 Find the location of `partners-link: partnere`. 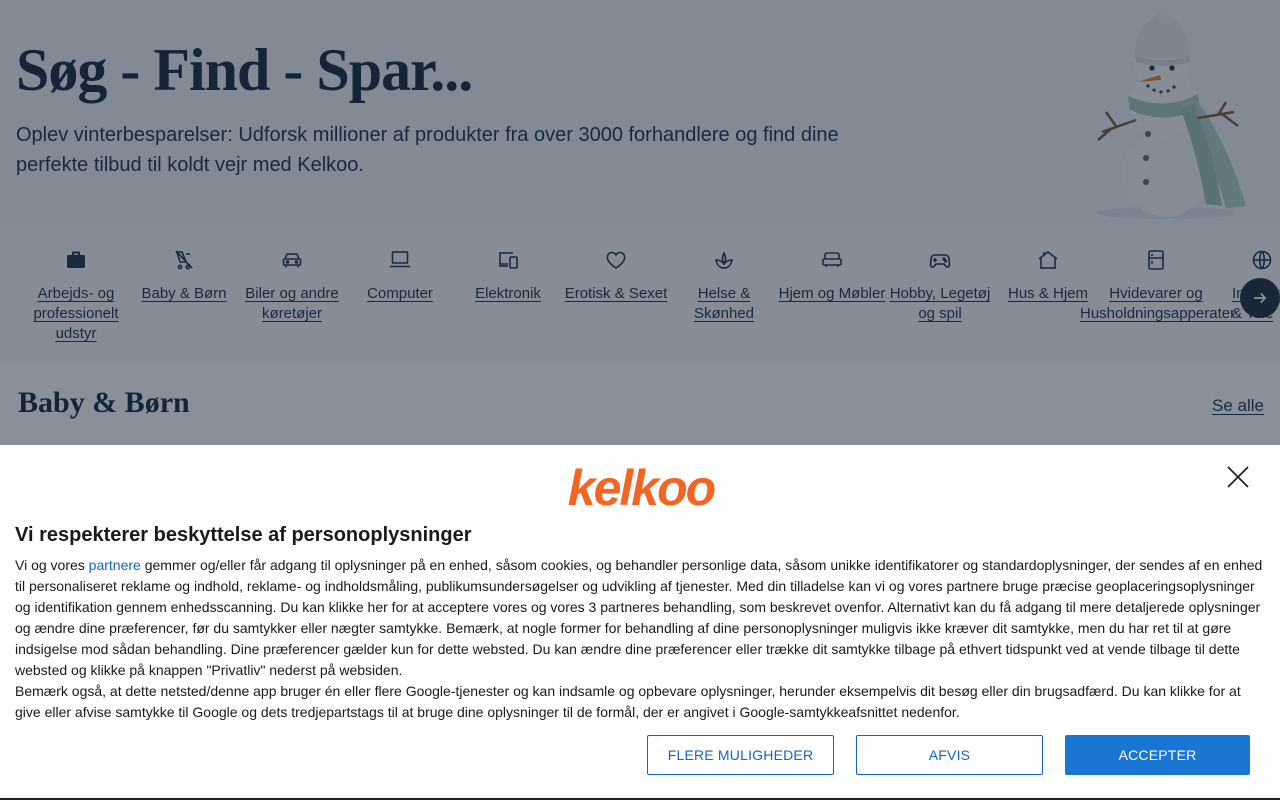

partners-link: partnere is located at coordinates (115, 565).